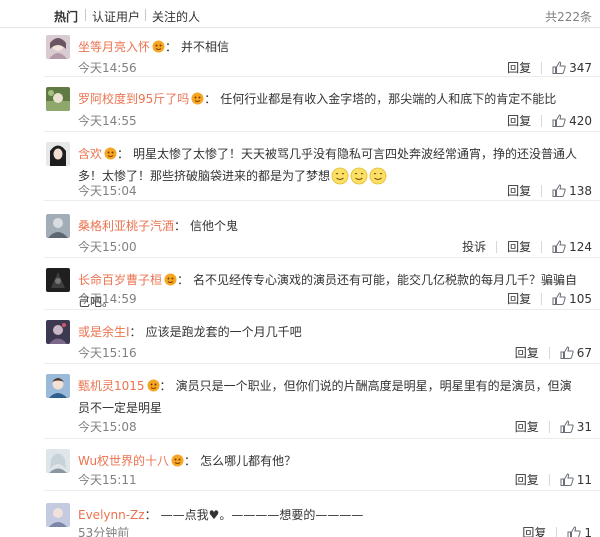  What do you see at coordinates (107, 121) in the screenshot?
I see `comment-time: 今天14:55` at bounding box center [107, 121].